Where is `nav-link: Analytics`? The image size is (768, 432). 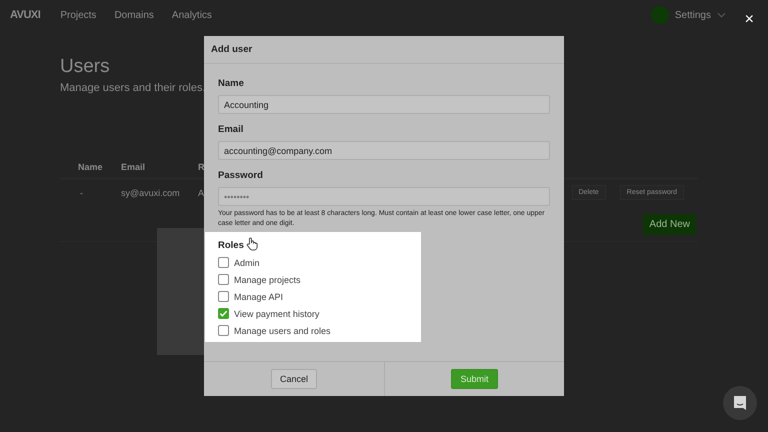
nav-link: Analytics is located at coordinates (192, 15).